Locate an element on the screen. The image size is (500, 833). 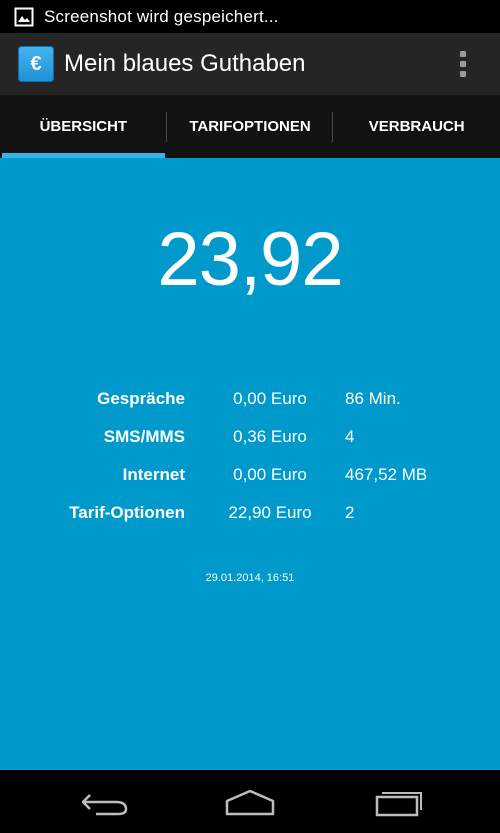
back-icon is located at coordinates (104, 803).